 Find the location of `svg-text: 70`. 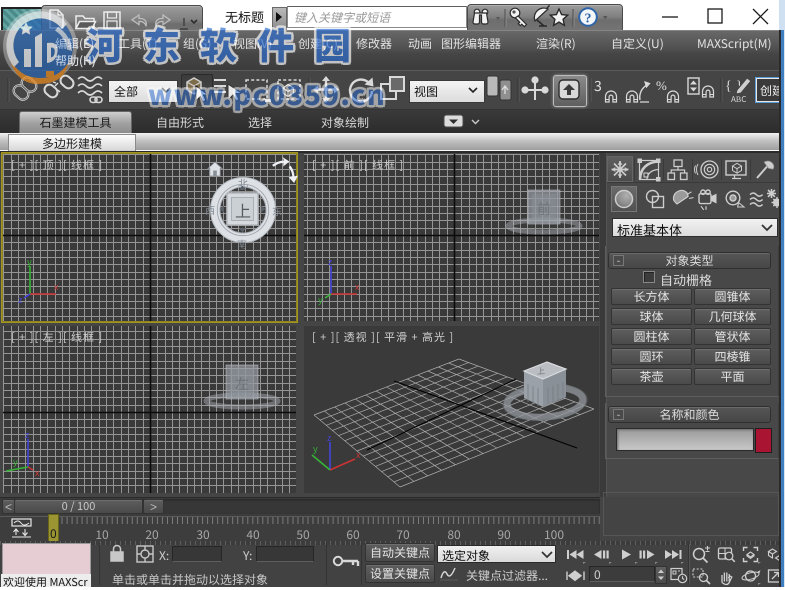

svg-text: 70 is located at coordinates (403, 533).